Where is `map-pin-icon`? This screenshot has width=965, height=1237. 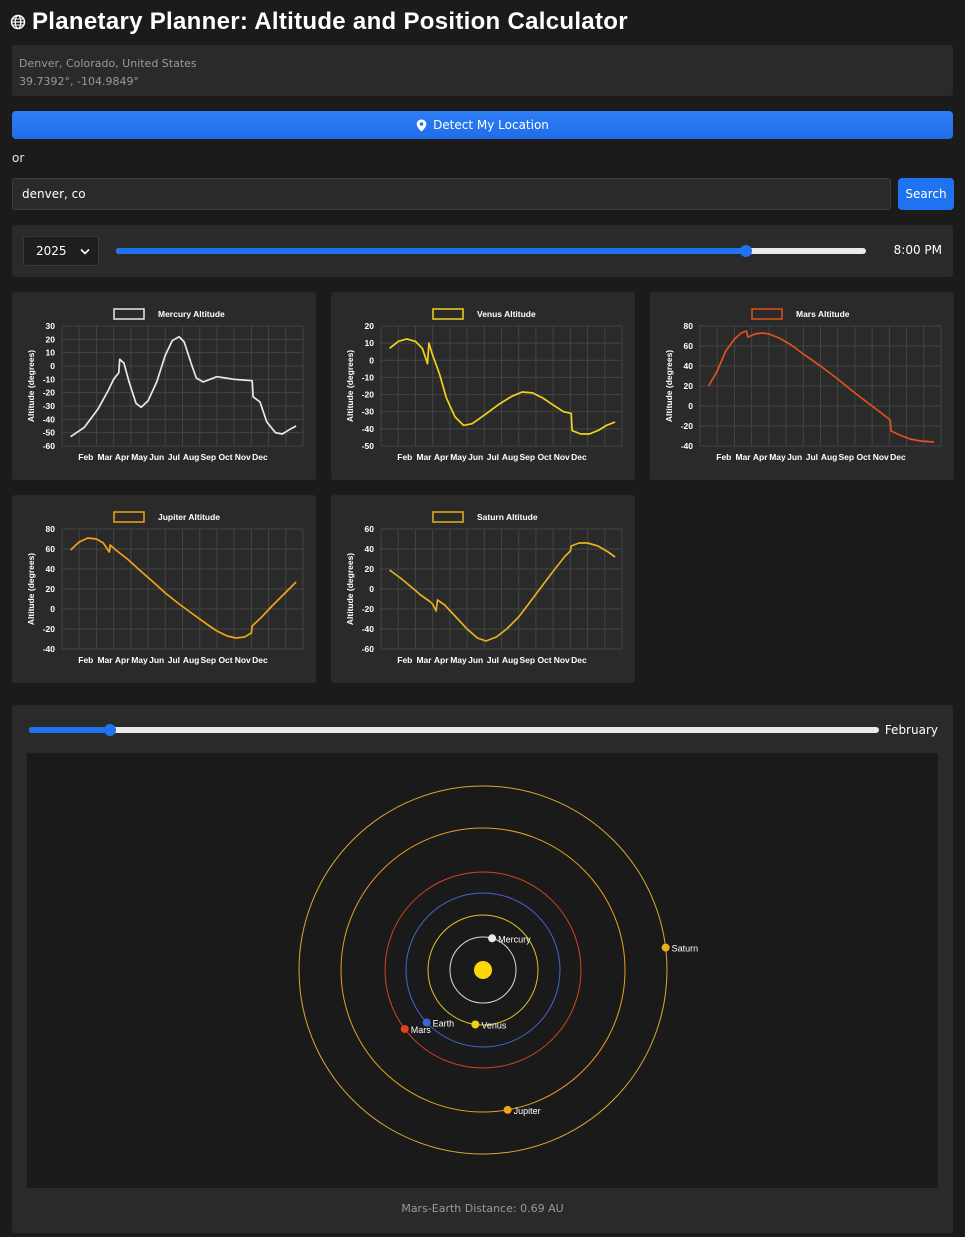 map-pin-icon is located at coordinates (421, 125).